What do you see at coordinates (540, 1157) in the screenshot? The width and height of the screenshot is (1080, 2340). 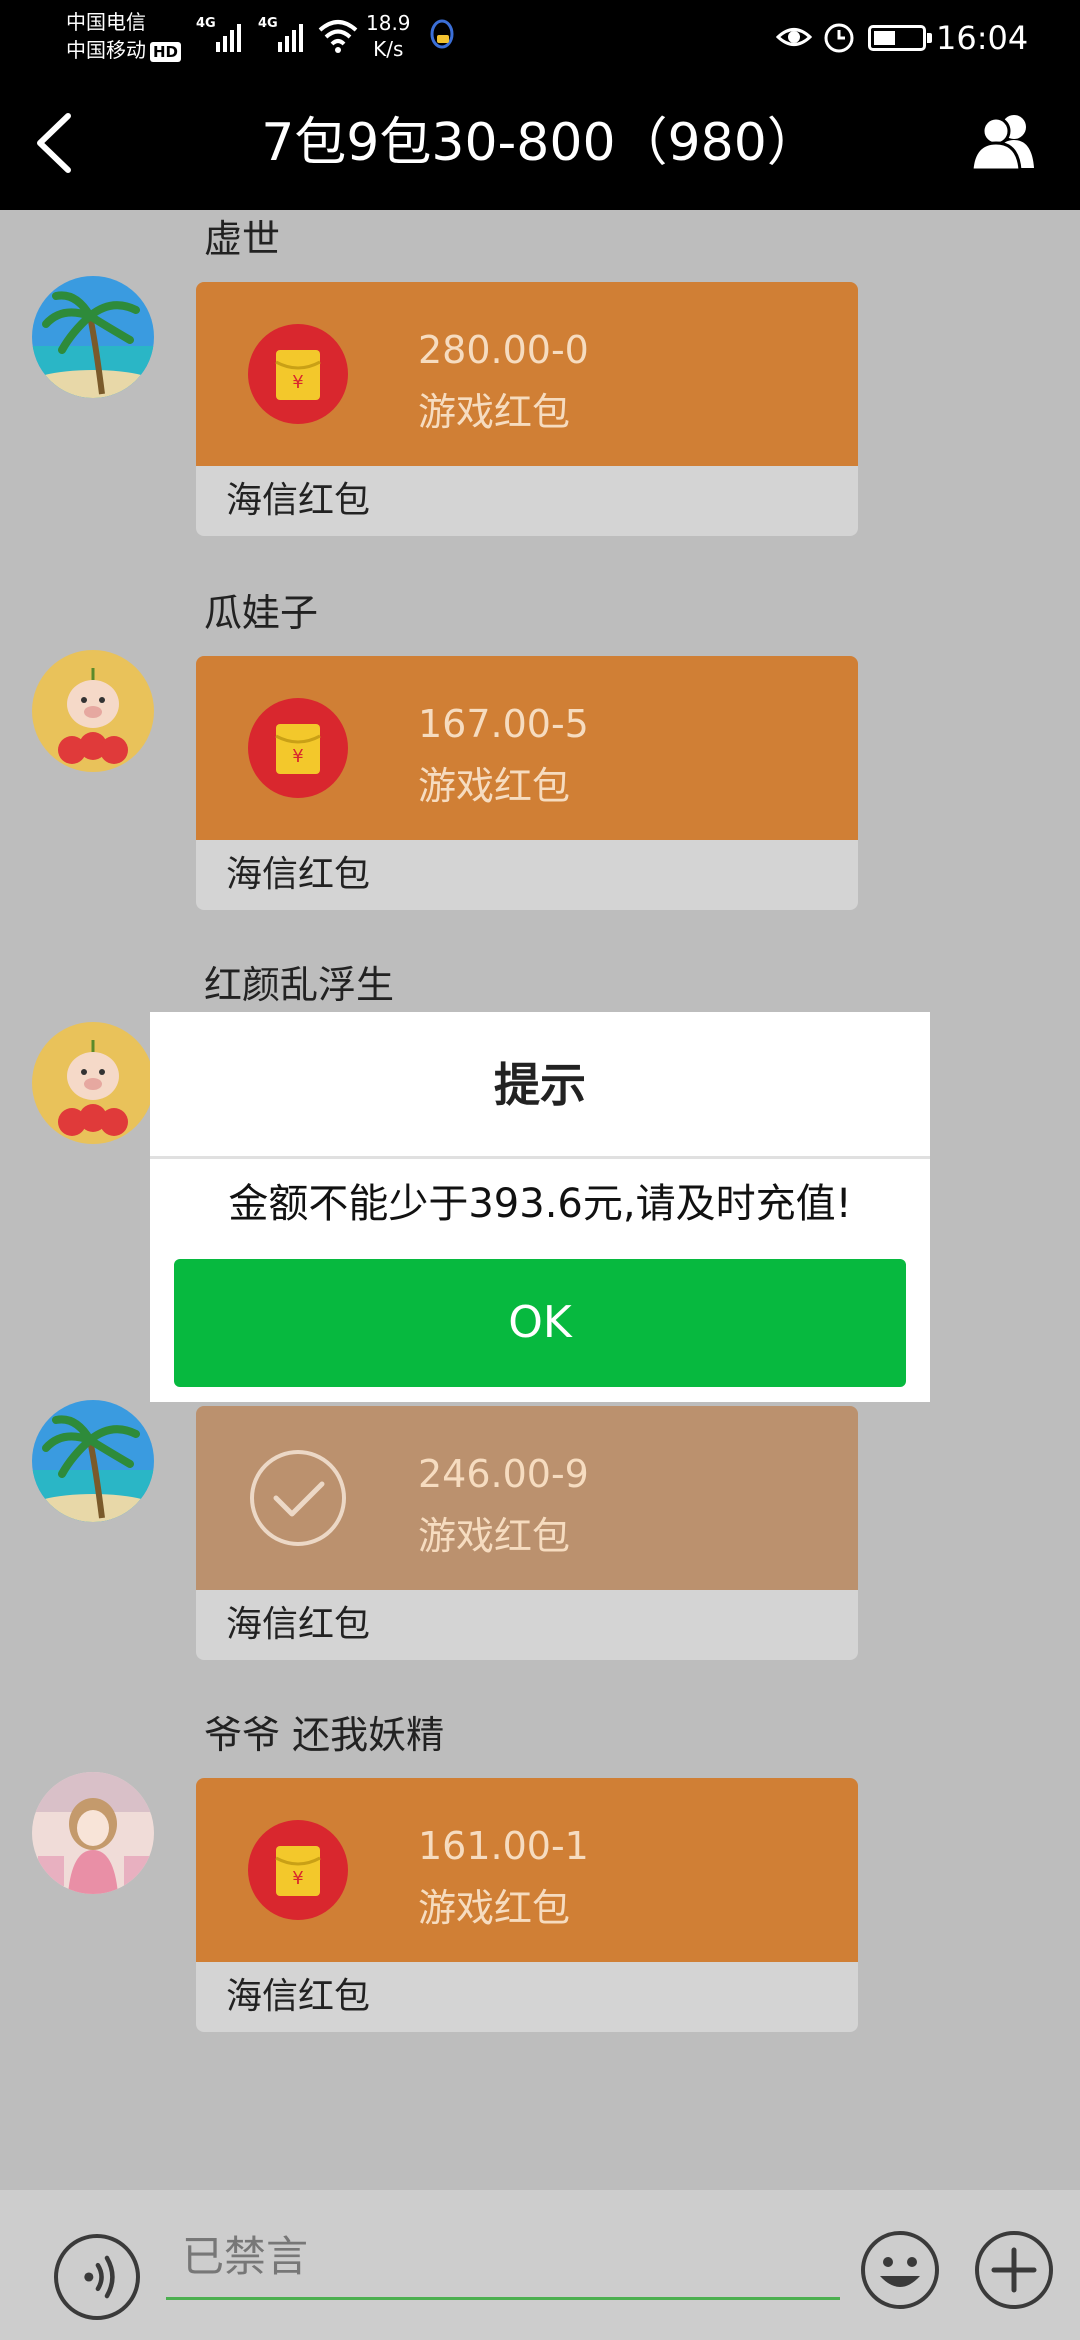 I see `dialog-divider` at bounding box center [540, 1157].